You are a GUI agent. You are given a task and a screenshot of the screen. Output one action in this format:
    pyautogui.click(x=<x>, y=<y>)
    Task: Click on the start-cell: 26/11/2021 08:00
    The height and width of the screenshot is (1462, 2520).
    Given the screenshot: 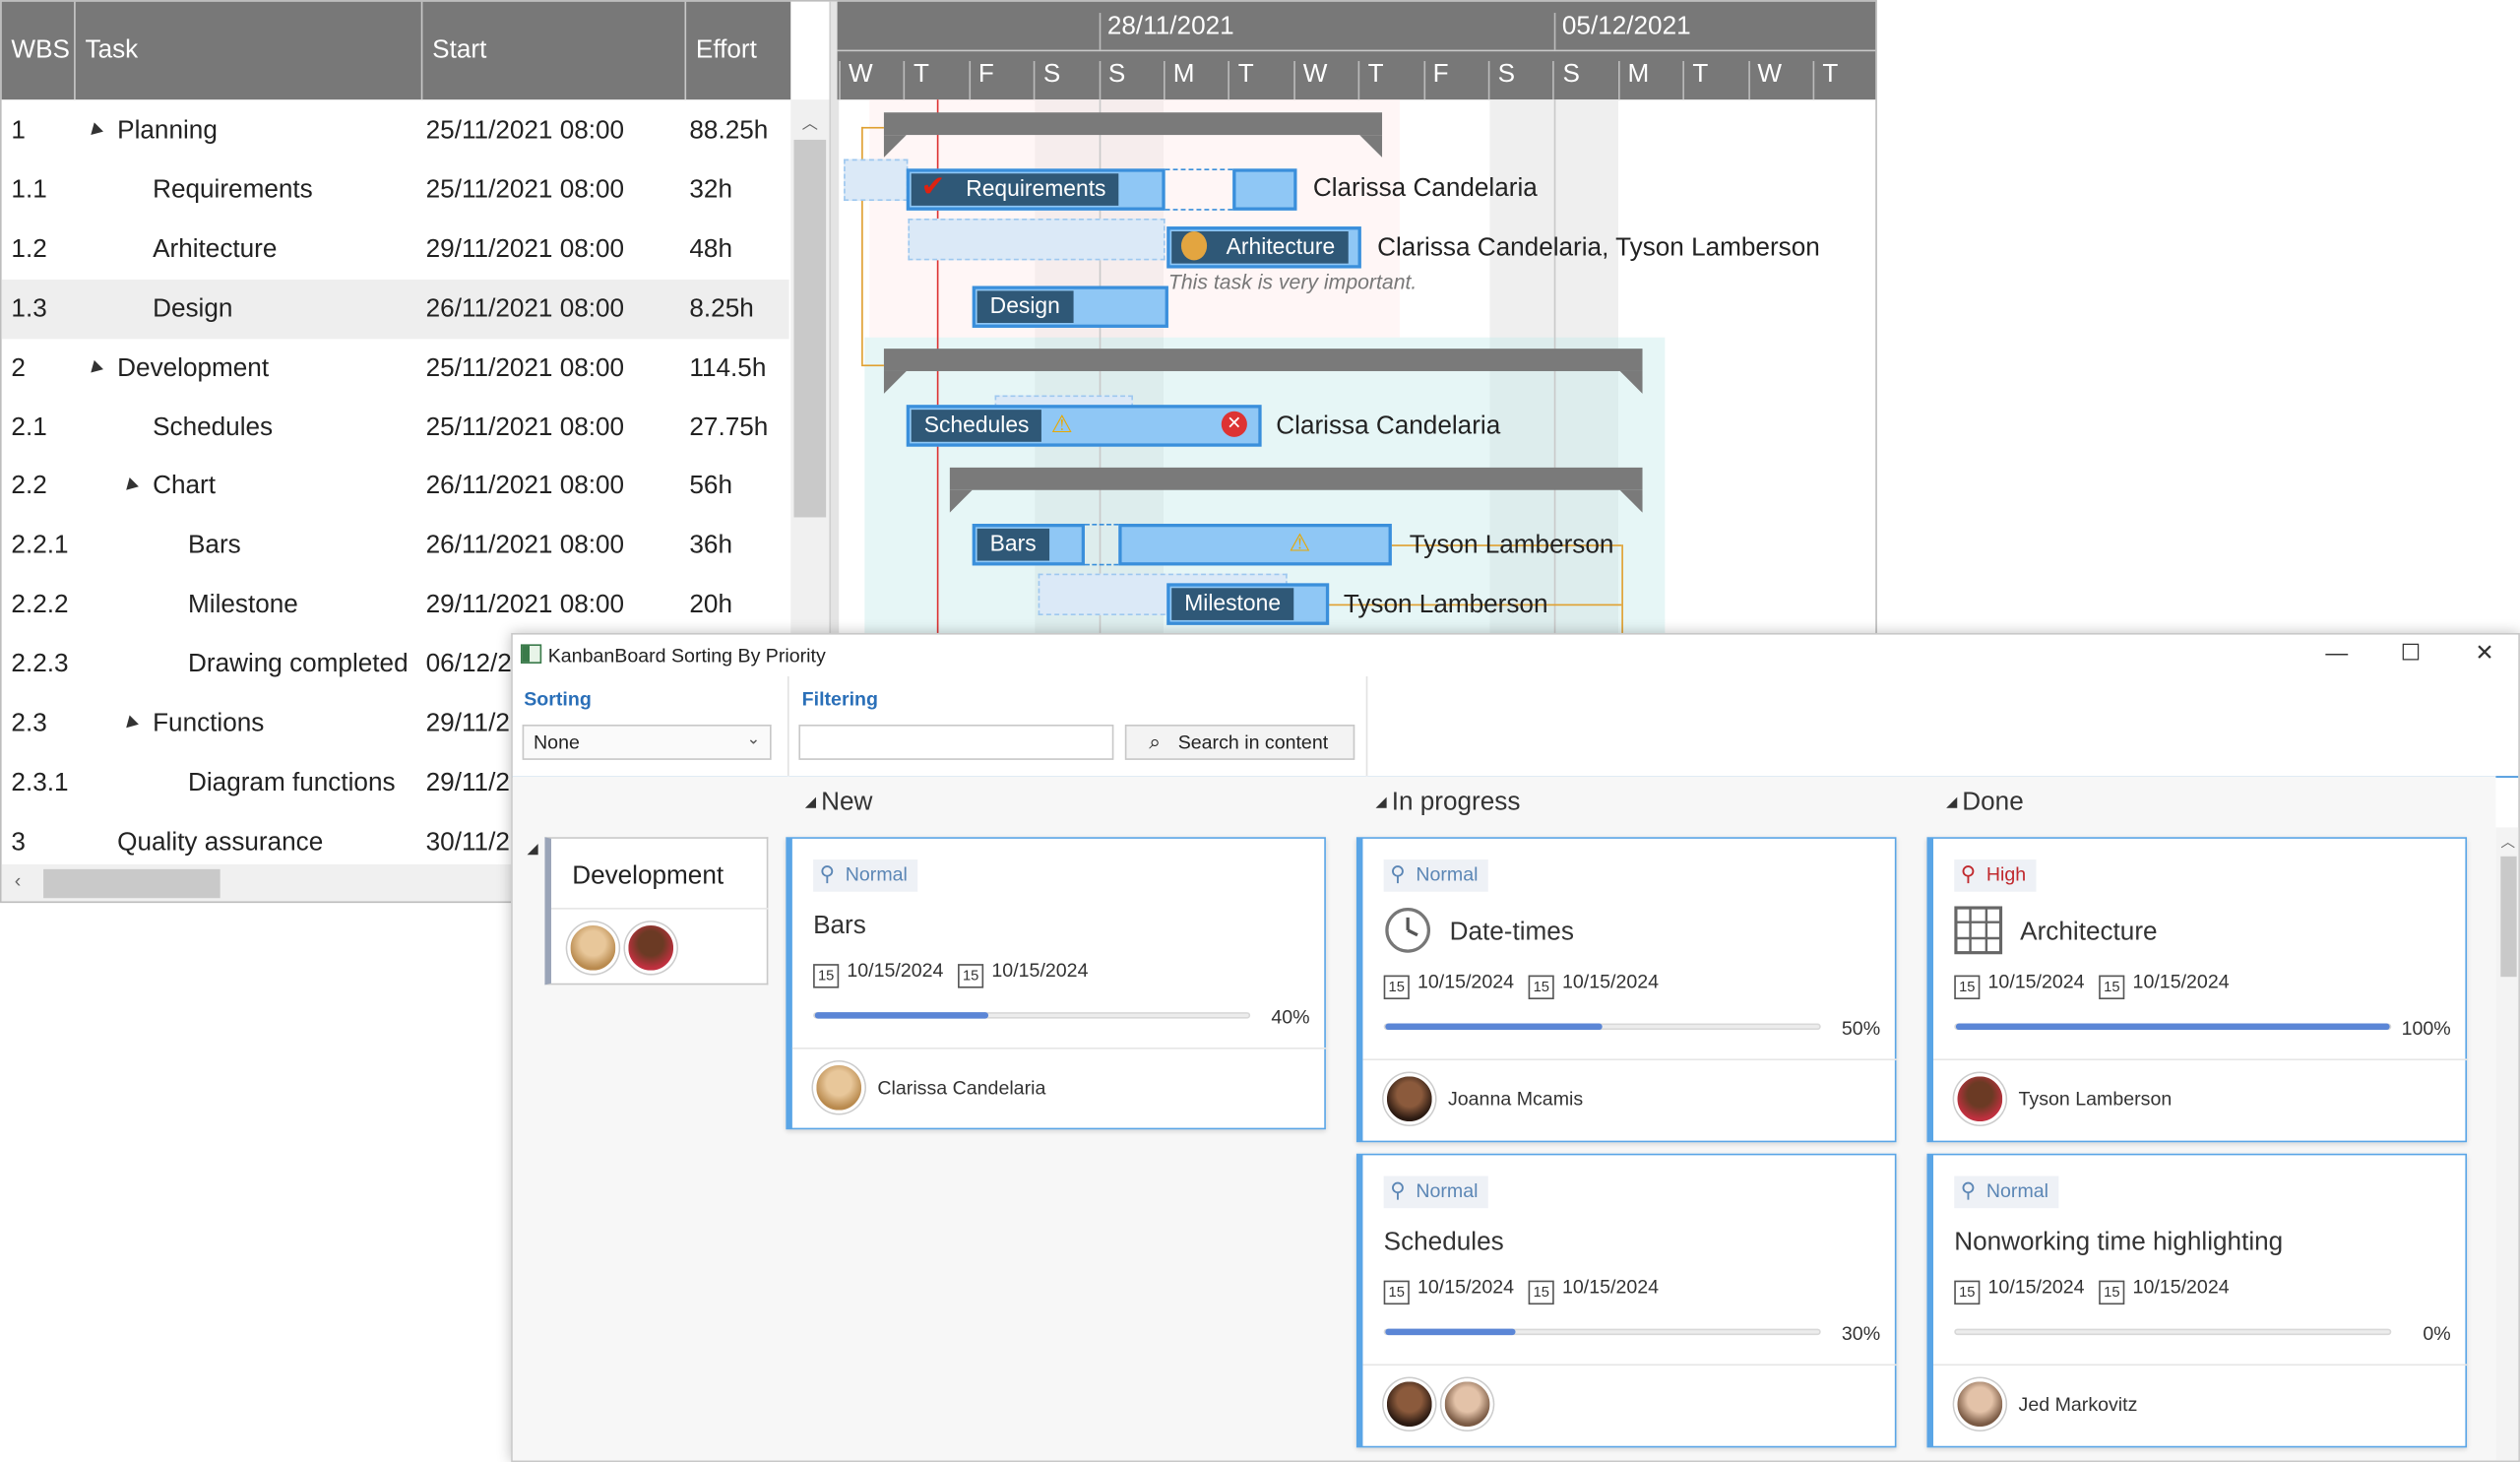 What is the action you would take?
    pyautogui.click(x=525, y=487)
    